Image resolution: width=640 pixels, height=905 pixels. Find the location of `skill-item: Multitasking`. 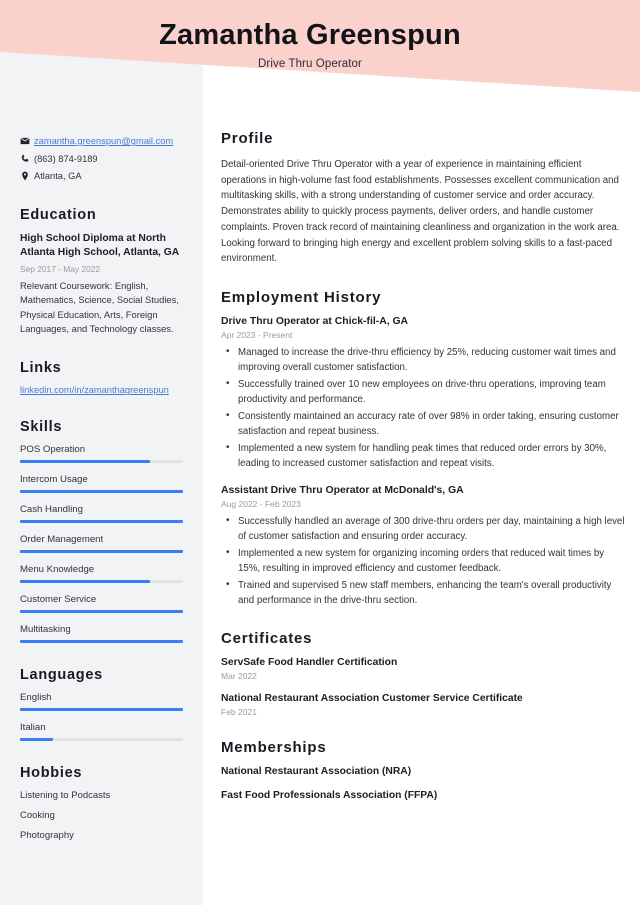

skill-item: Multitasking is located at coordinates (101, 634).